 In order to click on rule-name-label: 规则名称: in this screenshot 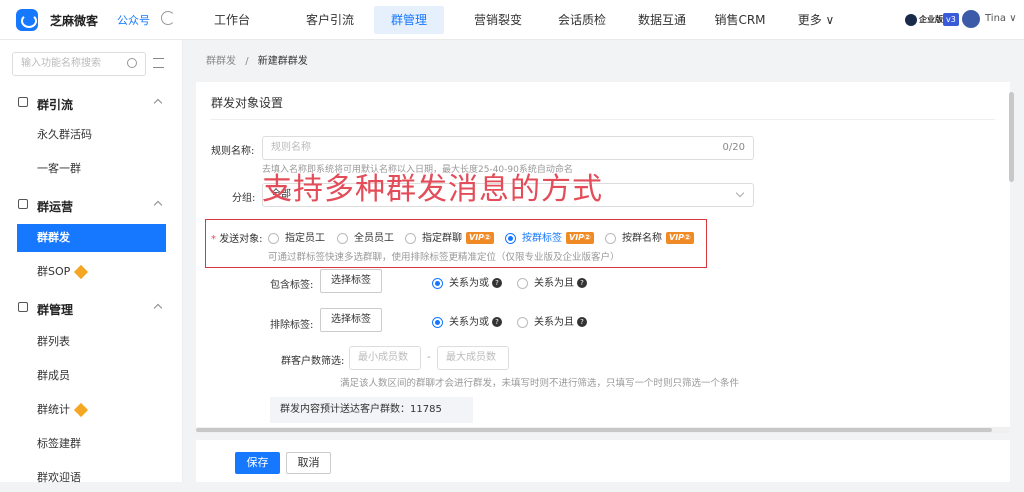, I will do `click(233, 151)`.